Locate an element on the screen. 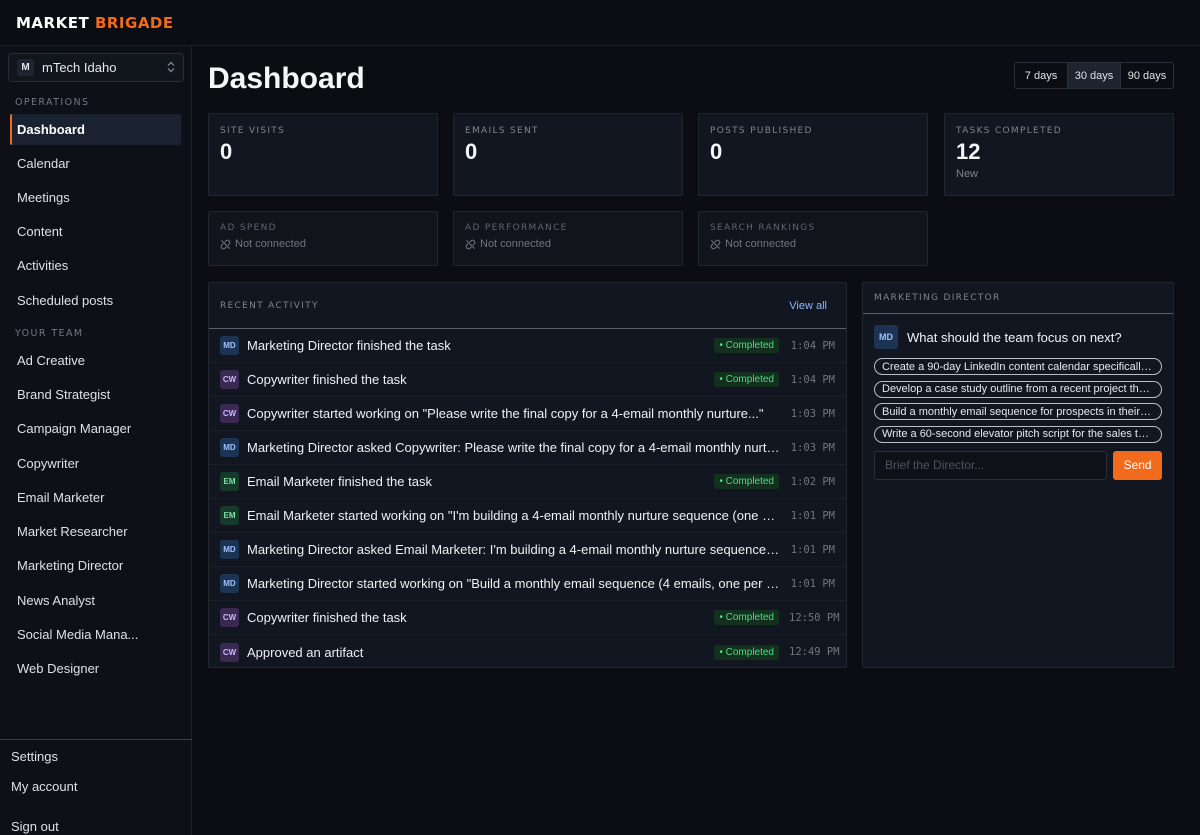 The height and width of the screenshot is (835, 1200). operations-section-label: OPERATIONS is located at coordinates (52, 102).